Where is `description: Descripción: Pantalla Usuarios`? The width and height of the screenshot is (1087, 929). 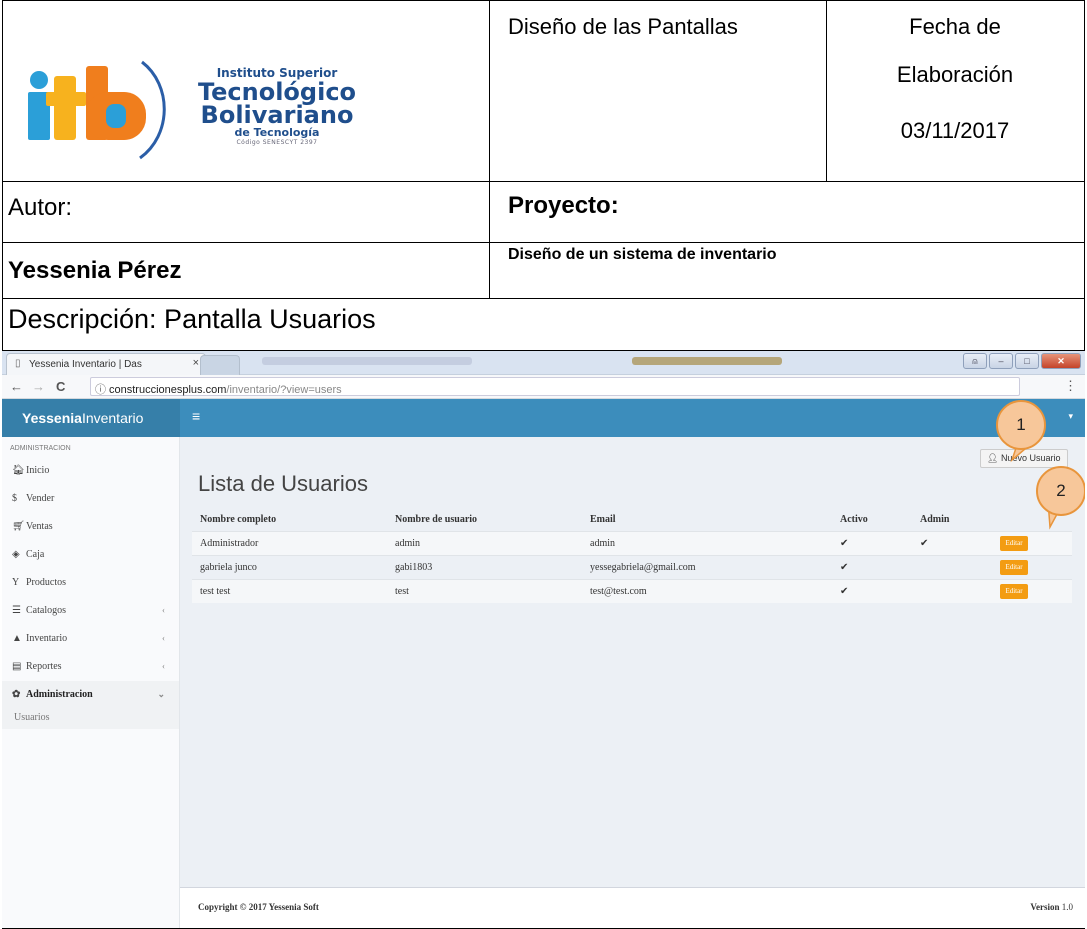
description: Descripción: Pantalla Usuarios is located at coordinates (192, 319).